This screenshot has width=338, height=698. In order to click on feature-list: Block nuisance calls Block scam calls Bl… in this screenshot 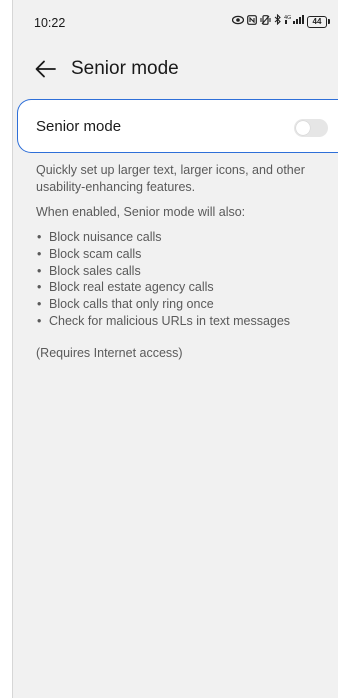, I will do `click(163, 279)`.